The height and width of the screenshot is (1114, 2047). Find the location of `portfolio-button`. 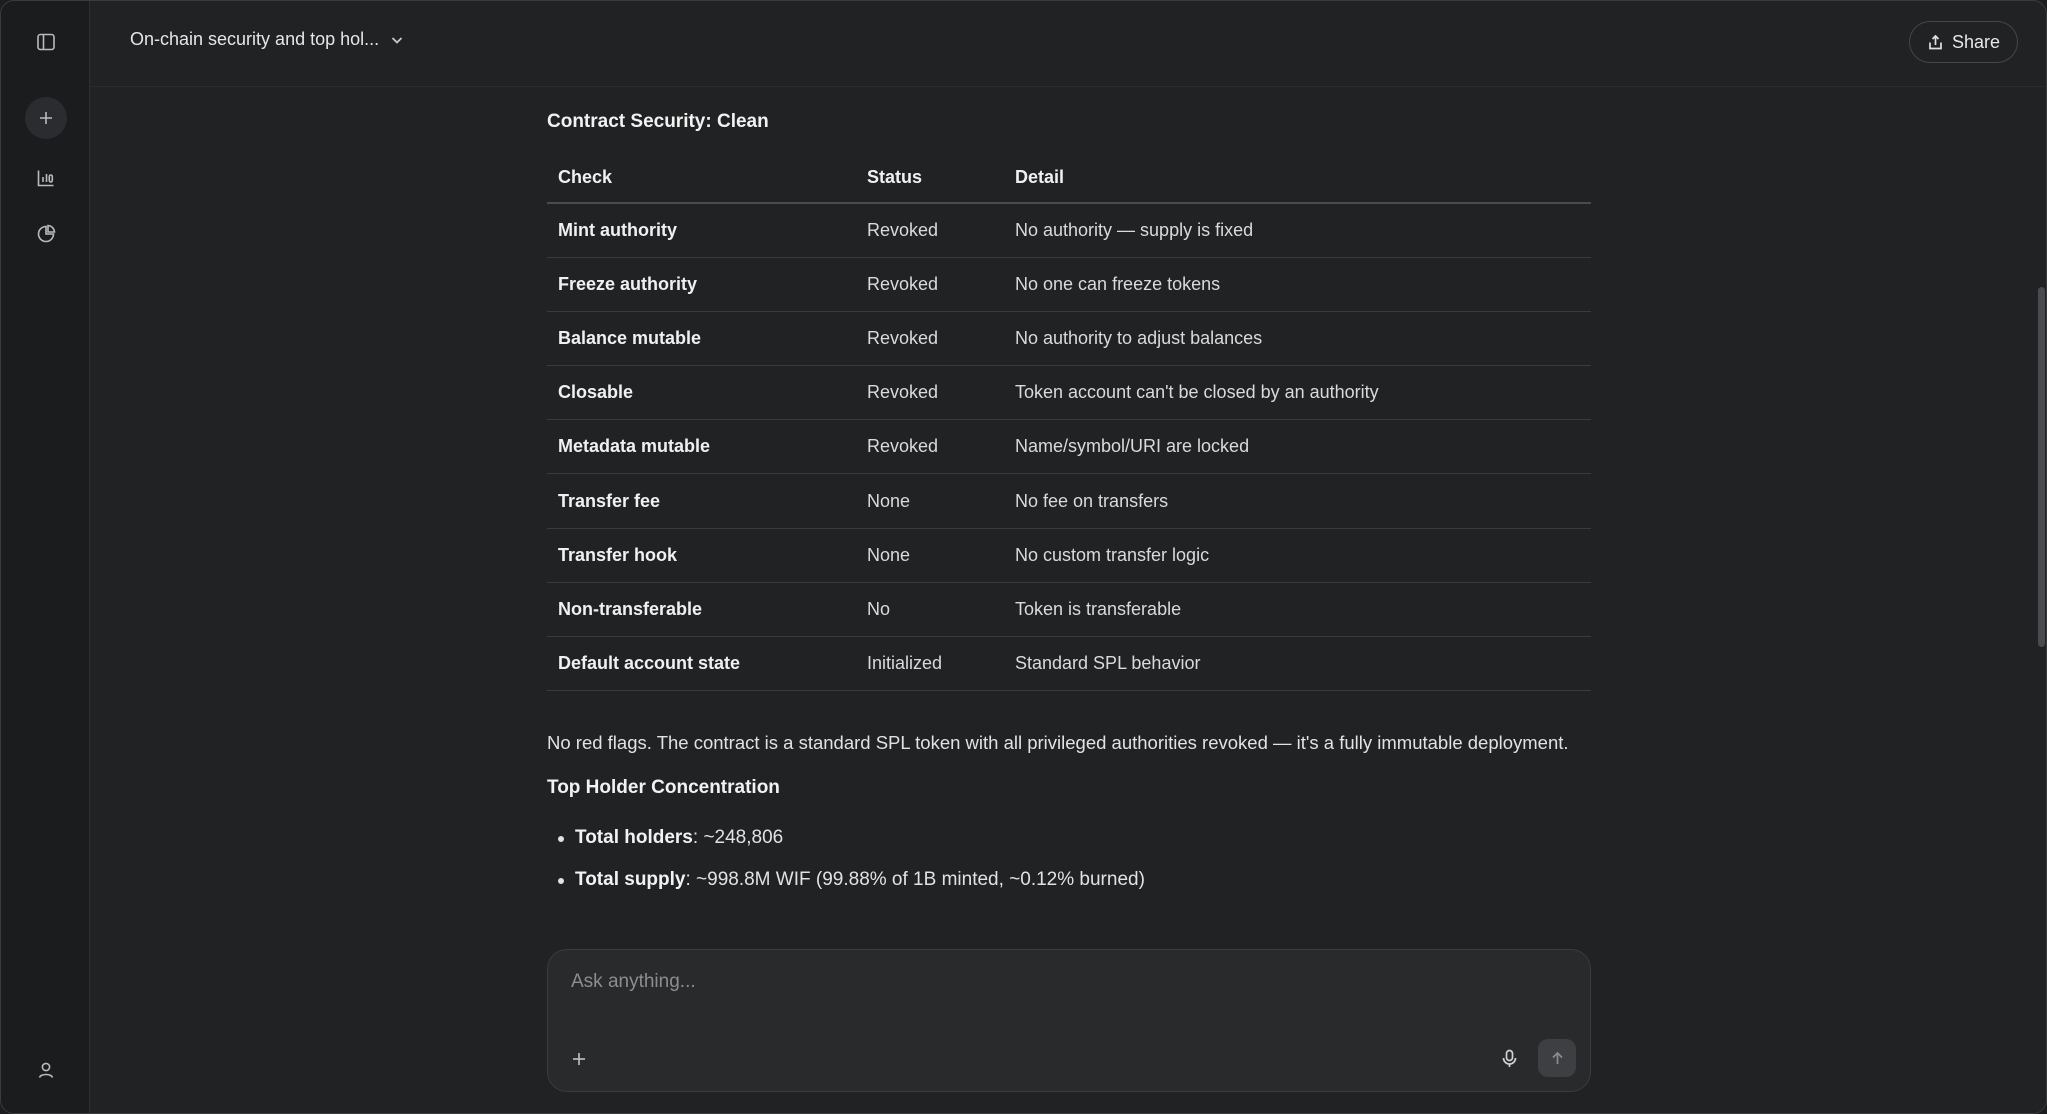

portfolio-button is located at coordinates (46, 234).